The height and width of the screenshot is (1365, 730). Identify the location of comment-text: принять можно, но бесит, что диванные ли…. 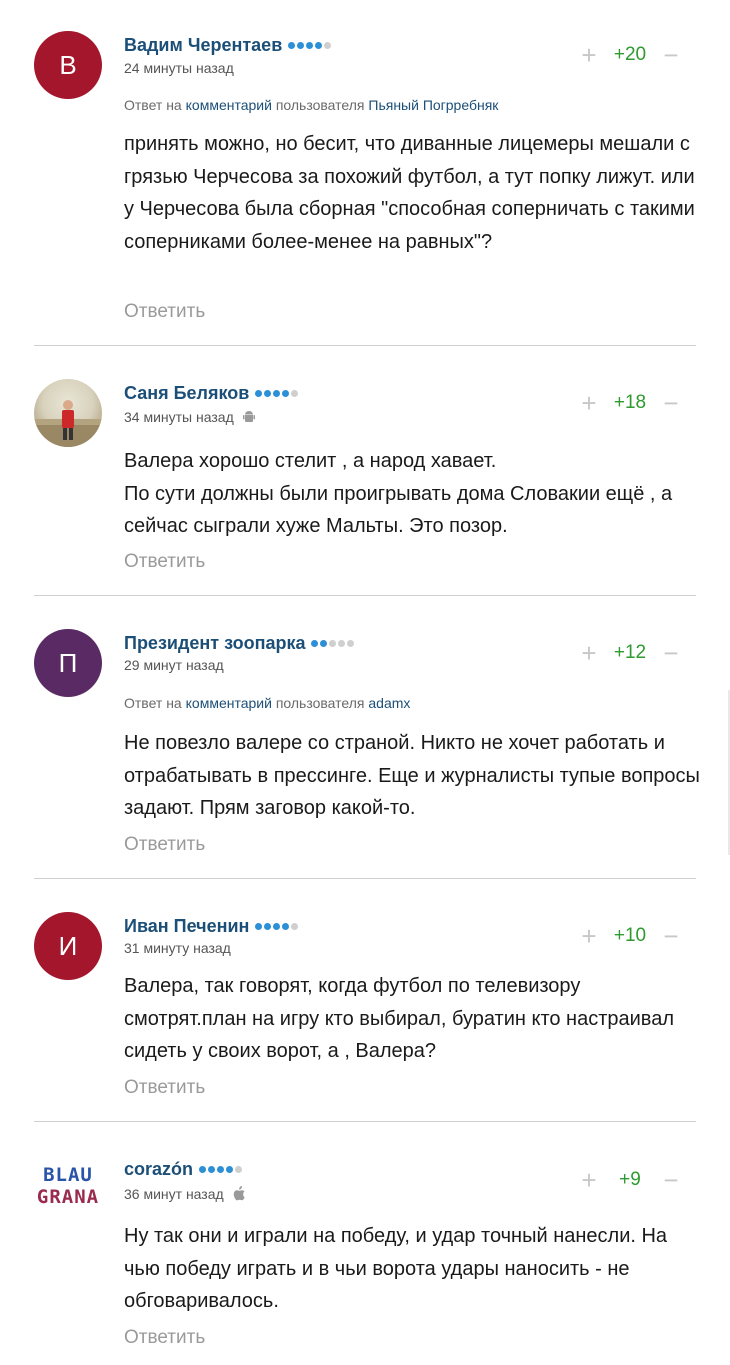
(409, 193).